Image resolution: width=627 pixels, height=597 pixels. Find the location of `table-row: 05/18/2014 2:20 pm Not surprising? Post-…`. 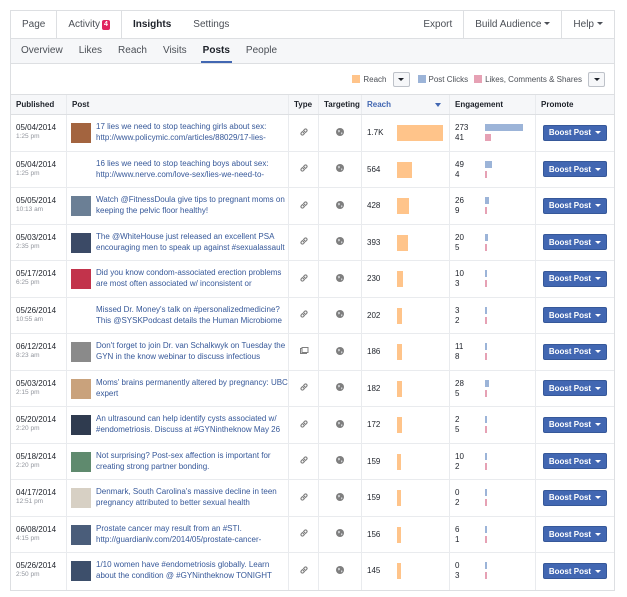

table-row: 05/18/2014 2:20 pm Not surprising? Post-… is located at coordinates (312, 461).